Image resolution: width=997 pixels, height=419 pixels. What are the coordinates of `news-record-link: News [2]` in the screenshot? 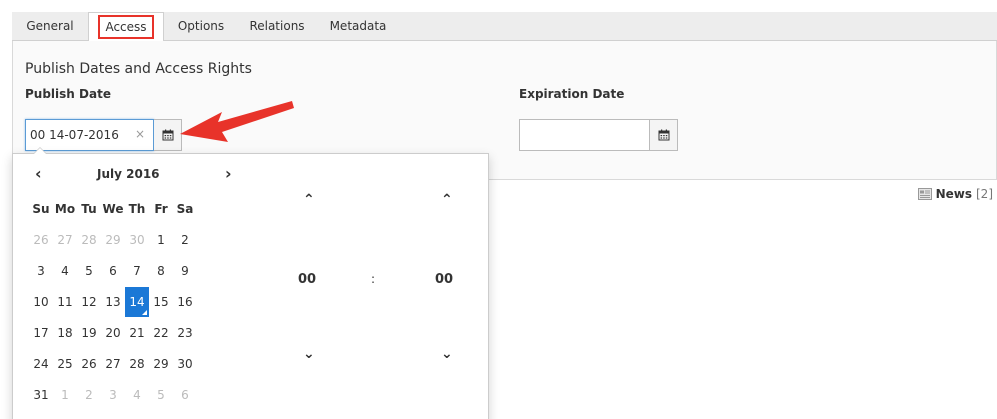 It's located at (955, 194).